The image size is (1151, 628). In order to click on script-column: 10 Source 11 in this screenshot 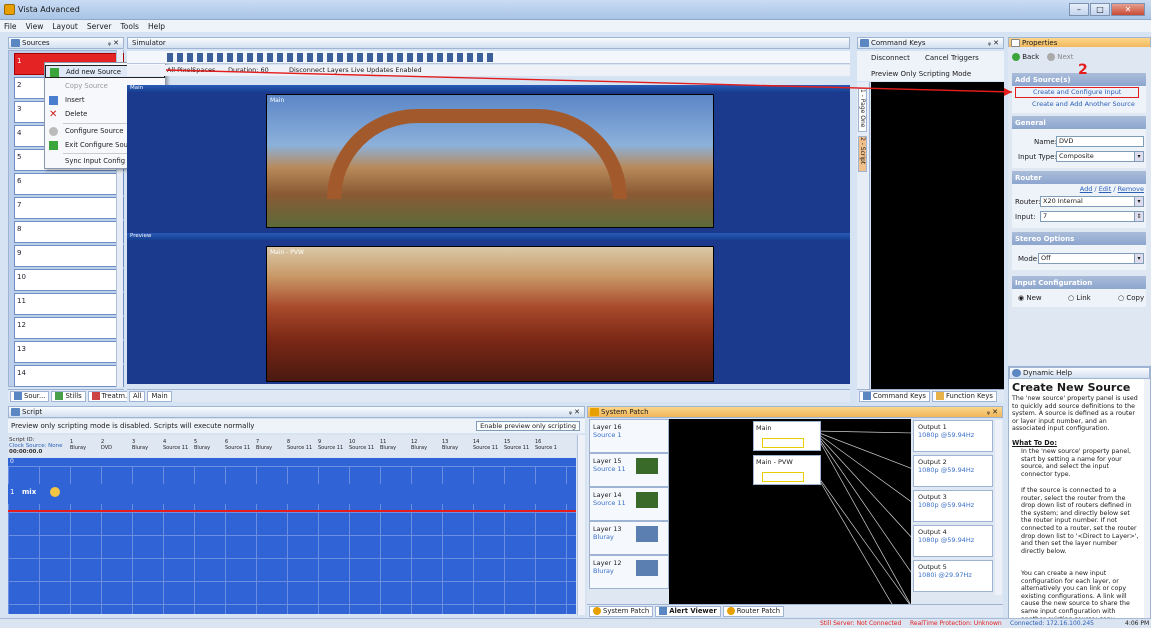, I will do `click(364, 445)`.